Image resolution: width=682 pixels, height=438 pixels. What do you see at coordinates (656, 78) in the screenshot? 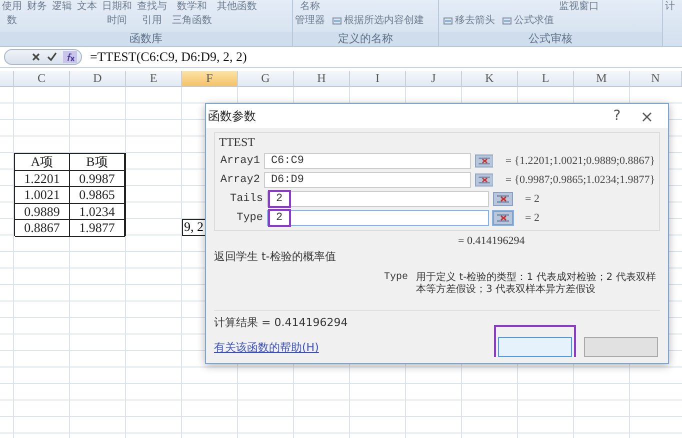
I see `column-header: N` at bounding box center [656, 78].